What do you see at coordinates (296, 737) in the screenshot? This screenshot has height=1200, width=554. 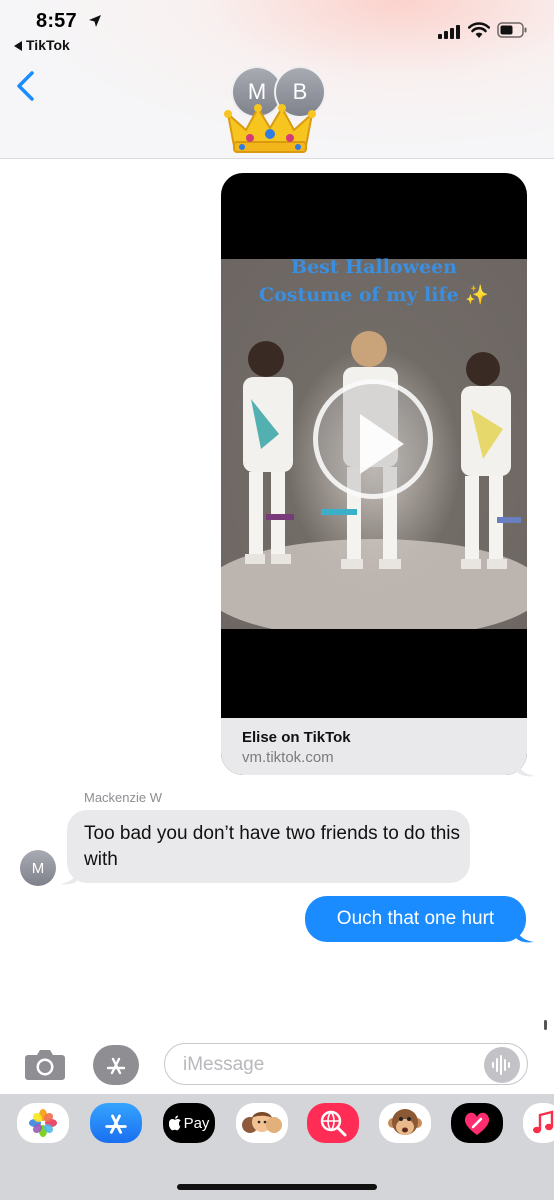 I see `link-title: Elise on TikTok` at bounding box center [296, 737].